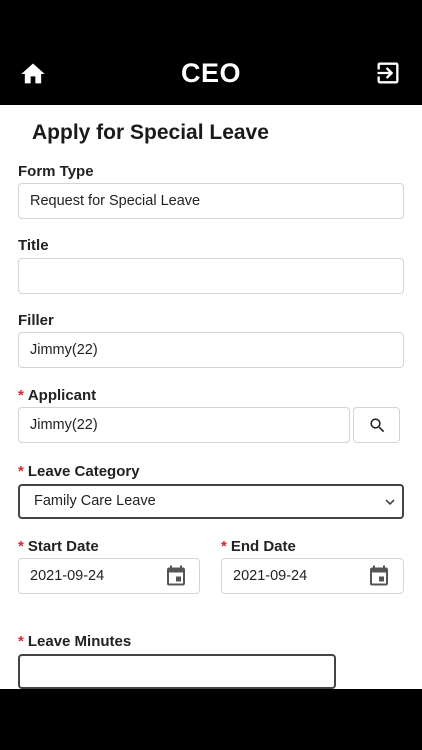  Describe the element at coordinates (210, 73) in the screenshot. I see `header-title: CEO` at that location.